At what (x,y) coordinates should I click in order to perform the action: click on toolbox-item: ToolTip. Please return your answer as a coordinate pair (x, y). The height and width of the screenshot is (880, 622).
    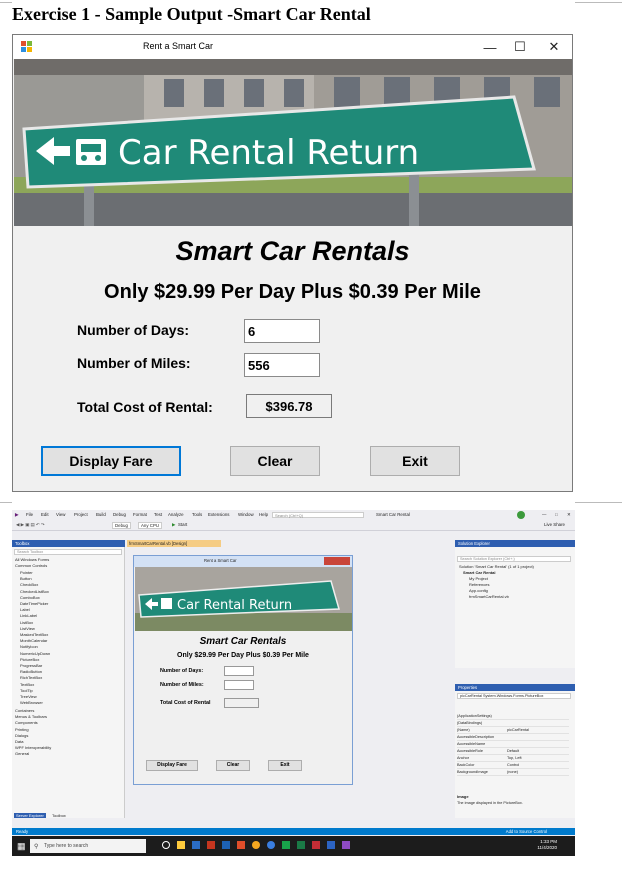
    Looking at the image, I should click on (26, 690).